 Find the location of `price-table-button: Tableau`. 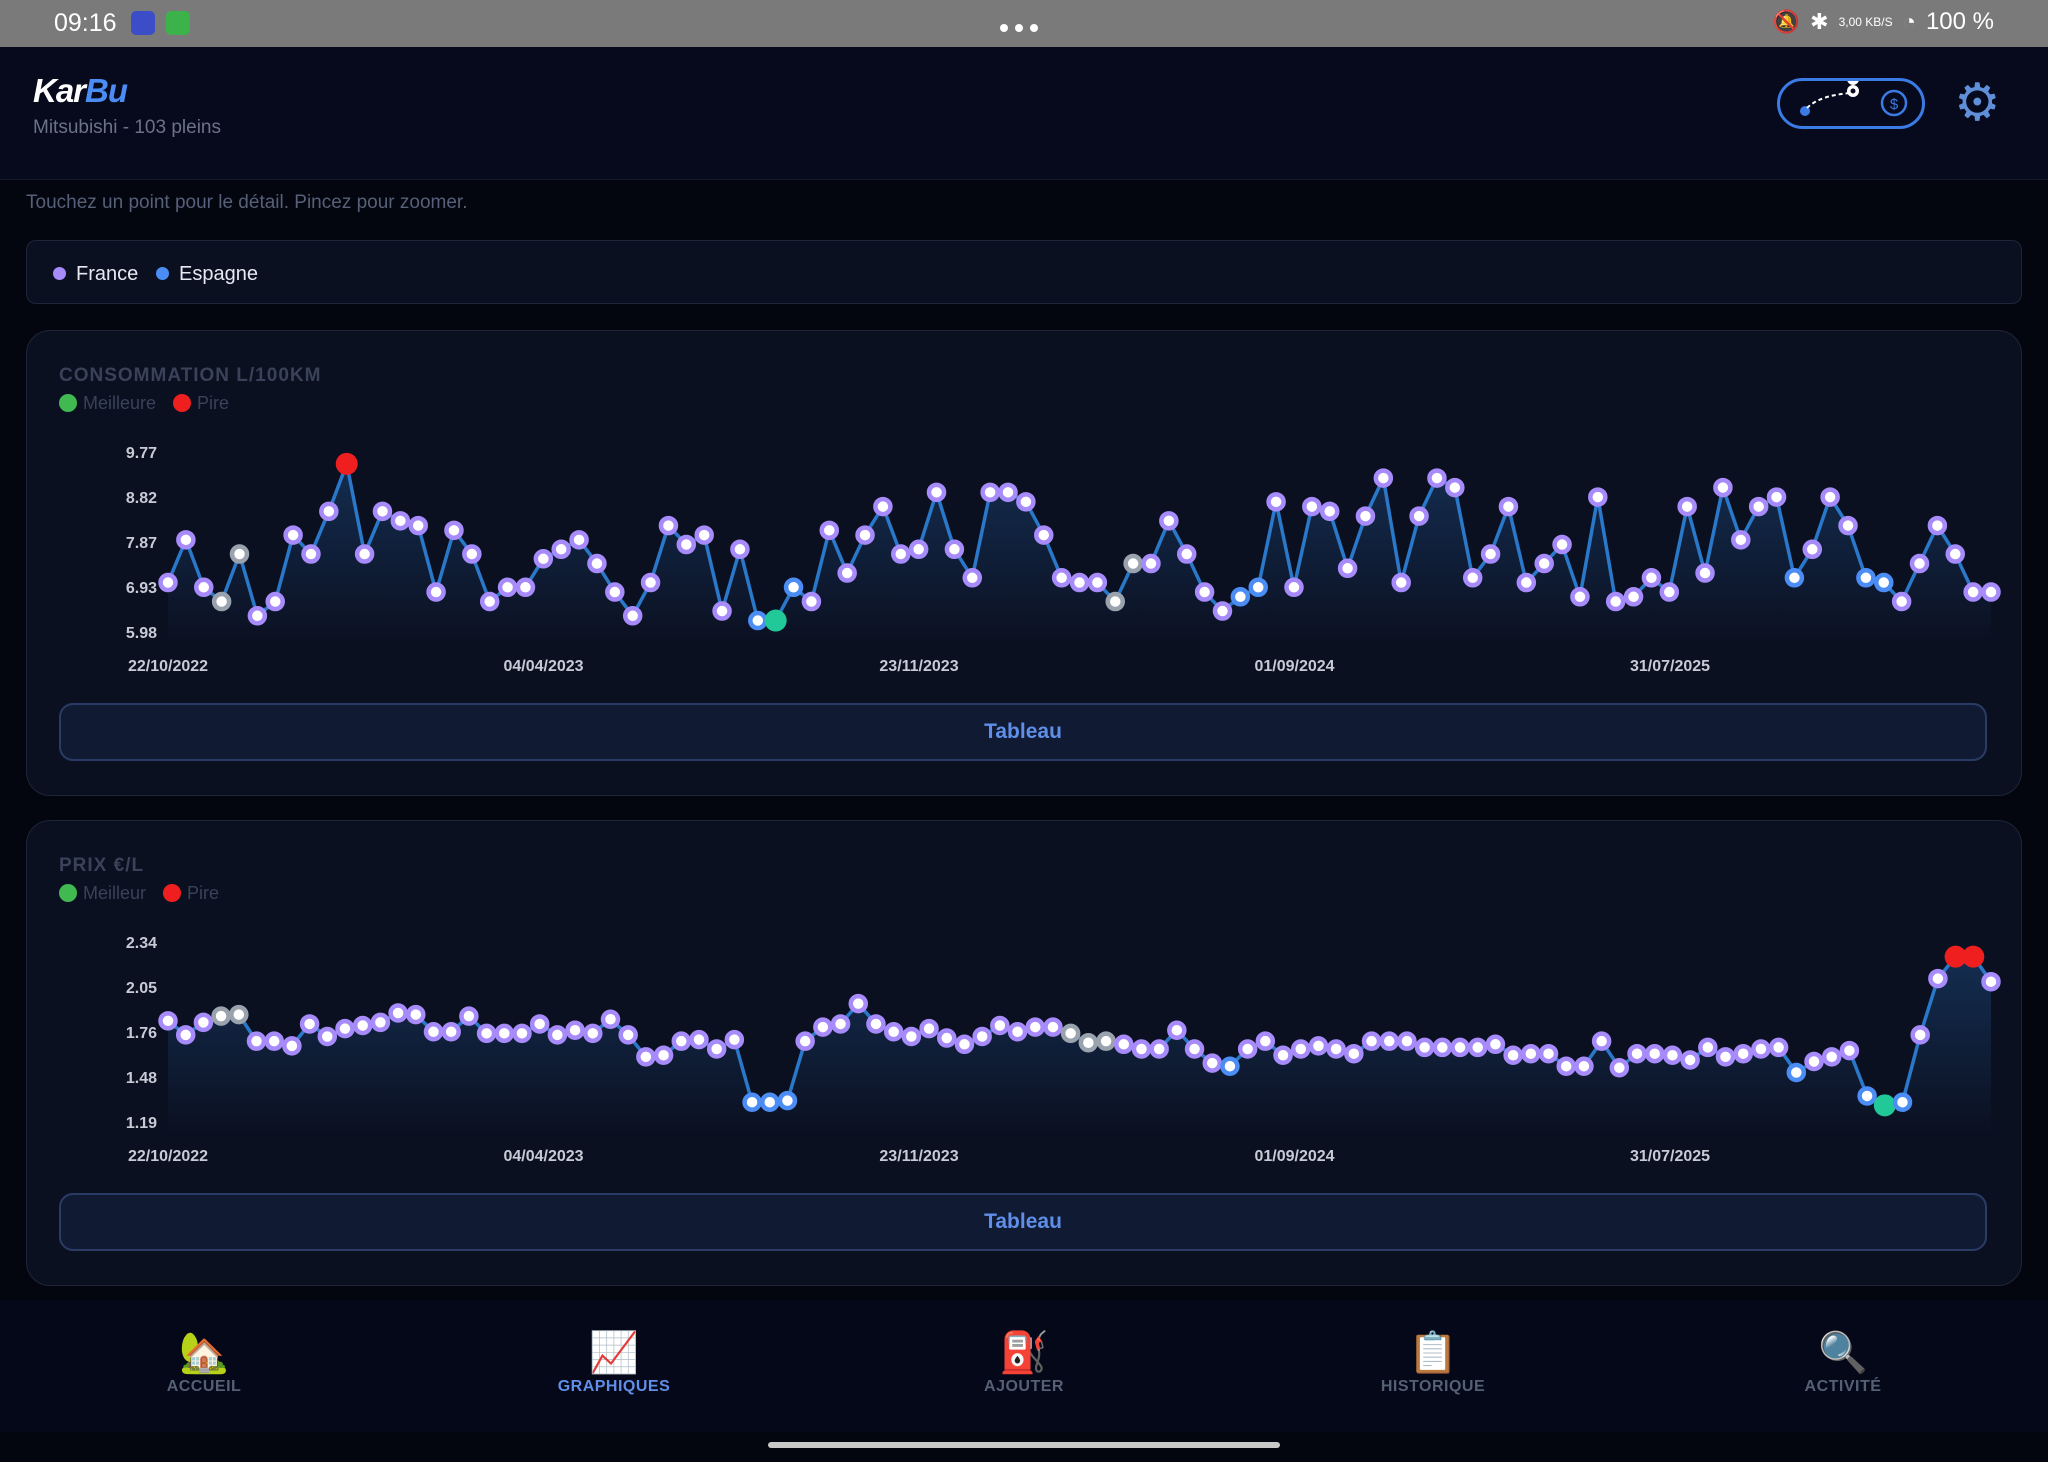

price-table-button: Tableau is located at coordinates (1023, 1222).